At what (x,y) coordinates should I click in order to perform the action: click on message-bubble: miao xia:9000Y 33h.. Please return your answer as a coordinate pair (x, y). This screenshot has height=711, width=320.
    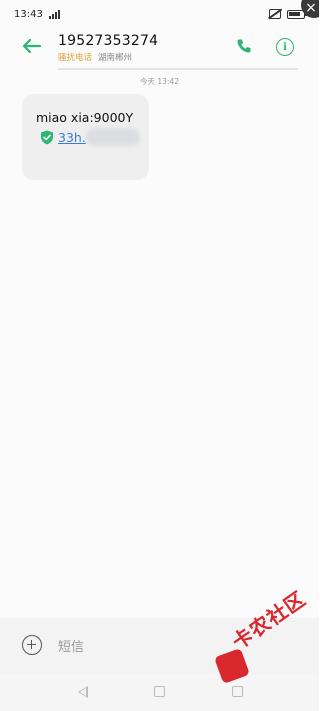
    Looking at the image, I should click on (85, 137).